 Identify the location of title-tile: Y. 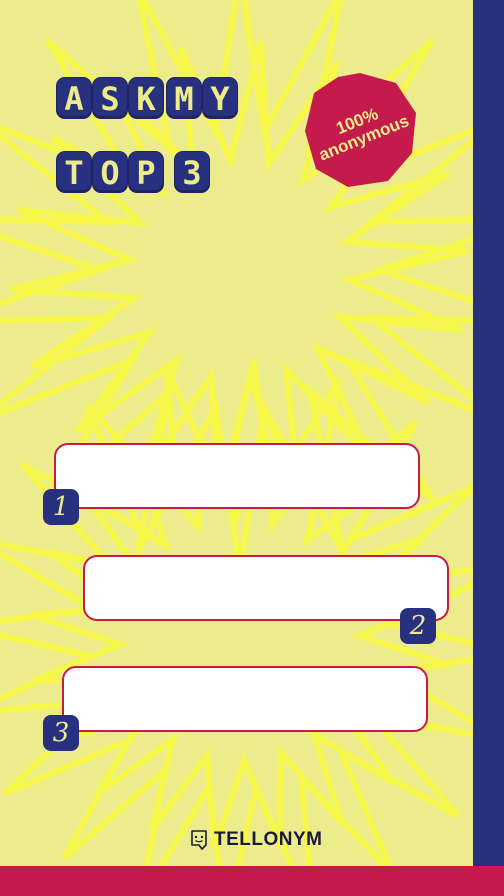
(220, 98).